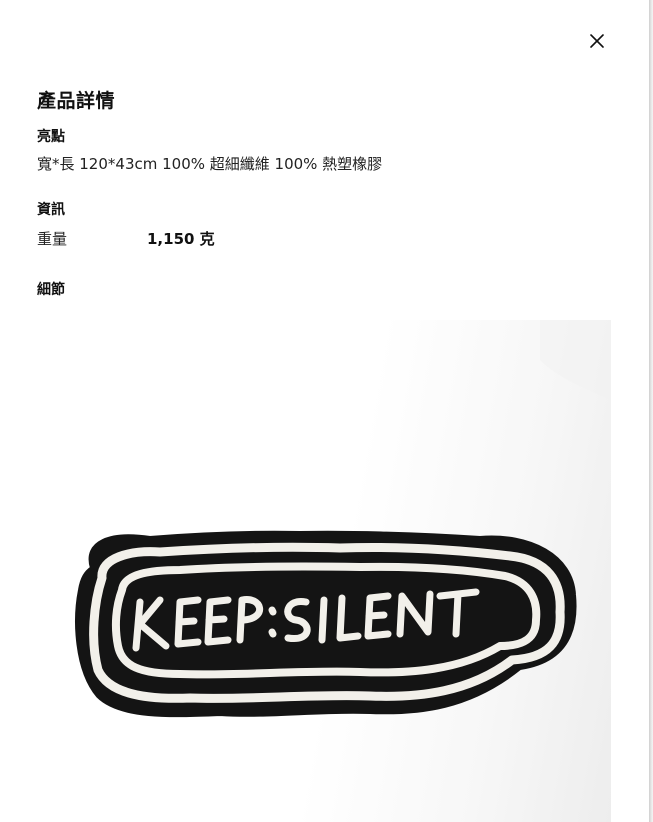 This screenshot has height=822, width=653. I want to click on details-title: 細節, so click(51, 290).